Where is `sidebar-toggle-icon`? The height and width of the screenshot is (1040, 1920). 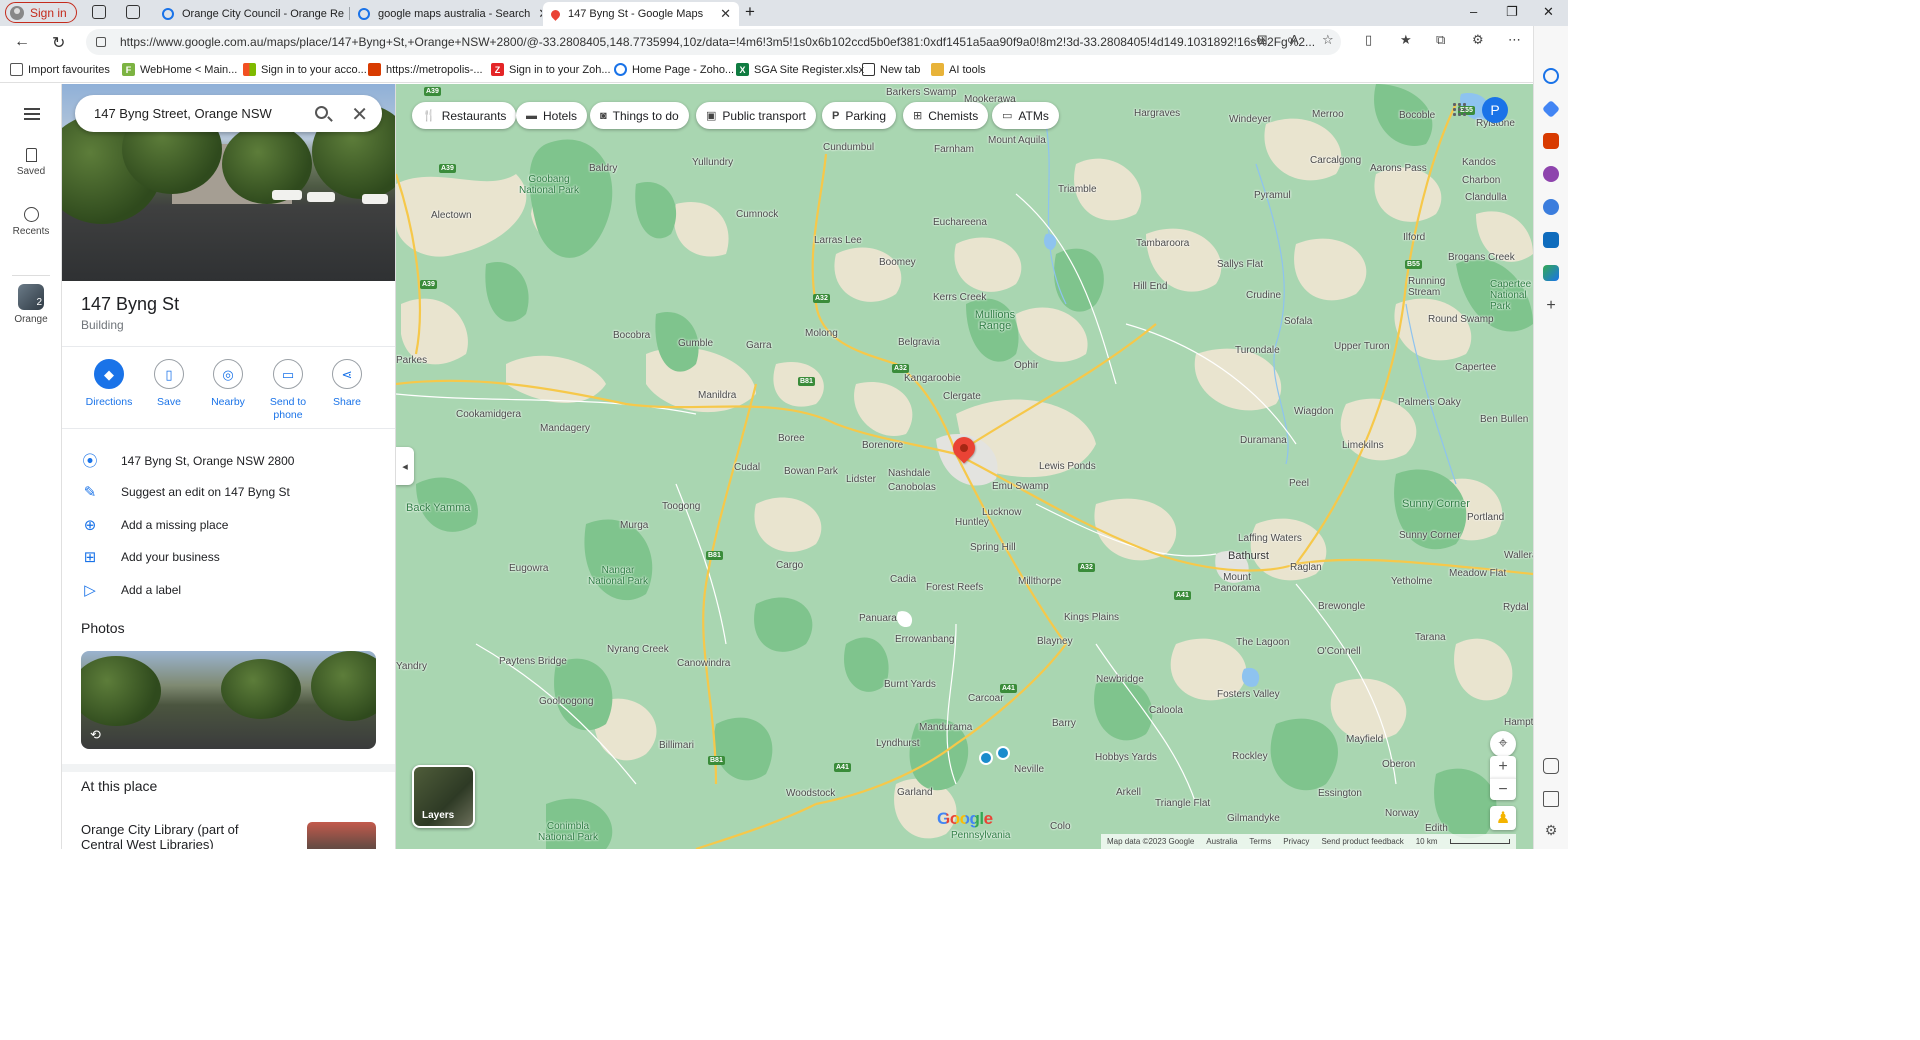 sidebar-toggle-icon is located at coordinates (1551, 766).